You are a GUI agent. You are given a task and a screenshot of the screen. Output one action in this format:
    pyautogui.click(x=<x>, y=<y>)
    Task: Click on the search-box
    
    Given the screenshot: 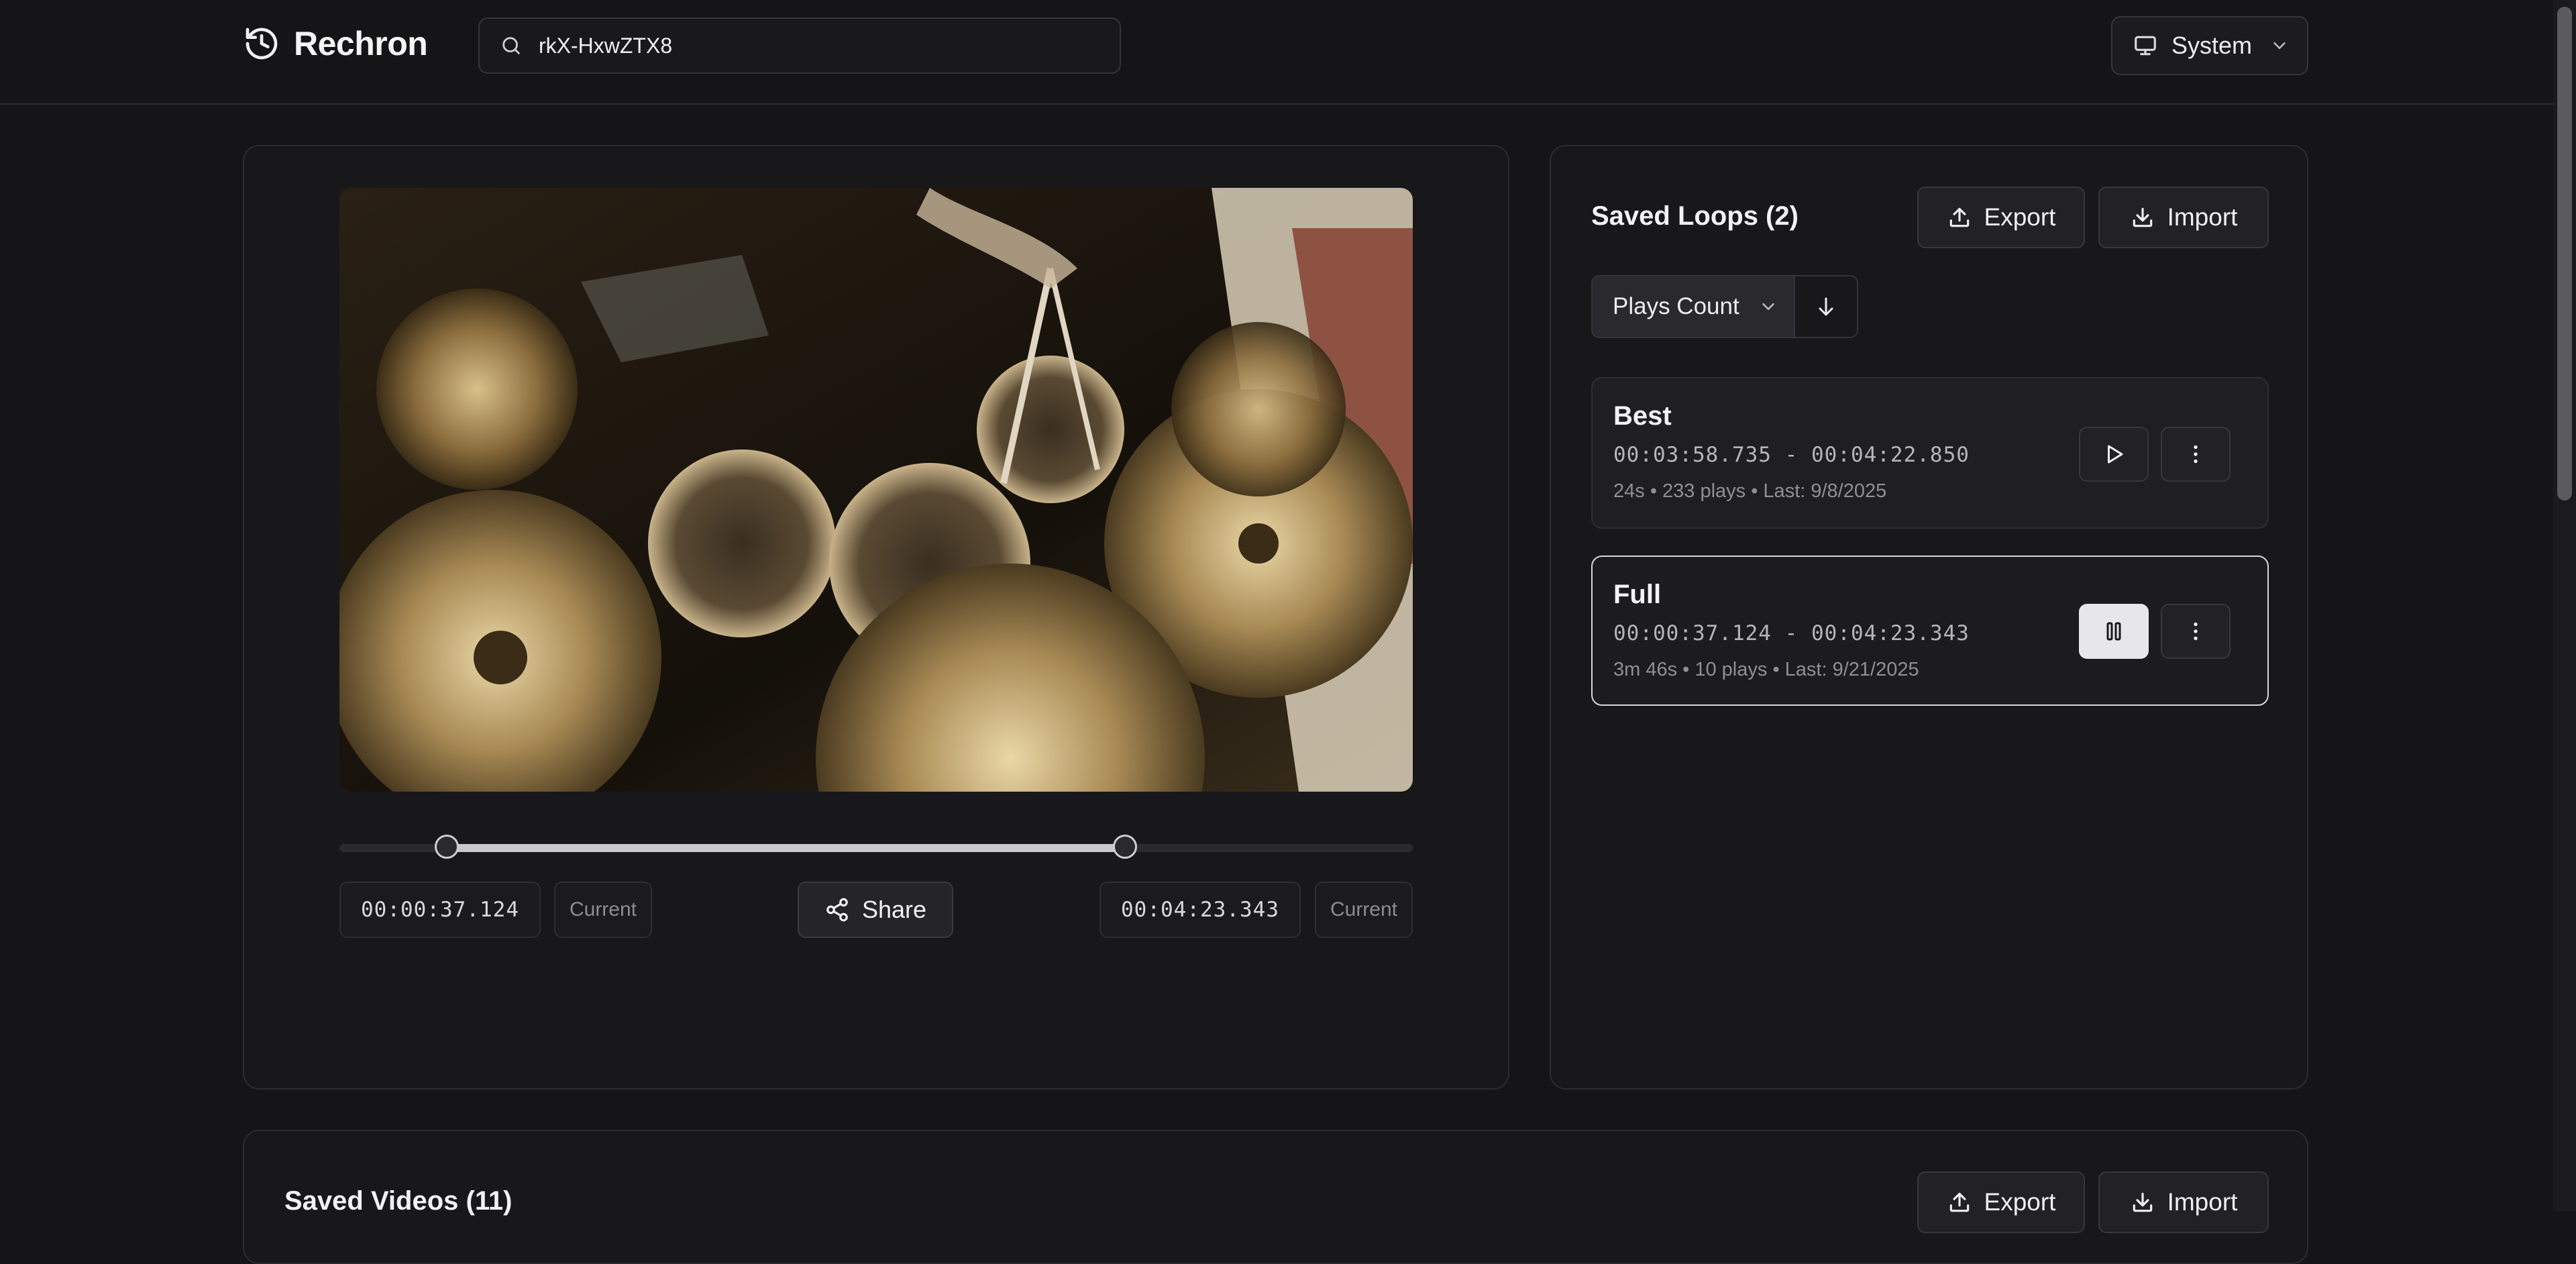 What is the action you would take?
    pyautogui.click(x=799, y=45)
    